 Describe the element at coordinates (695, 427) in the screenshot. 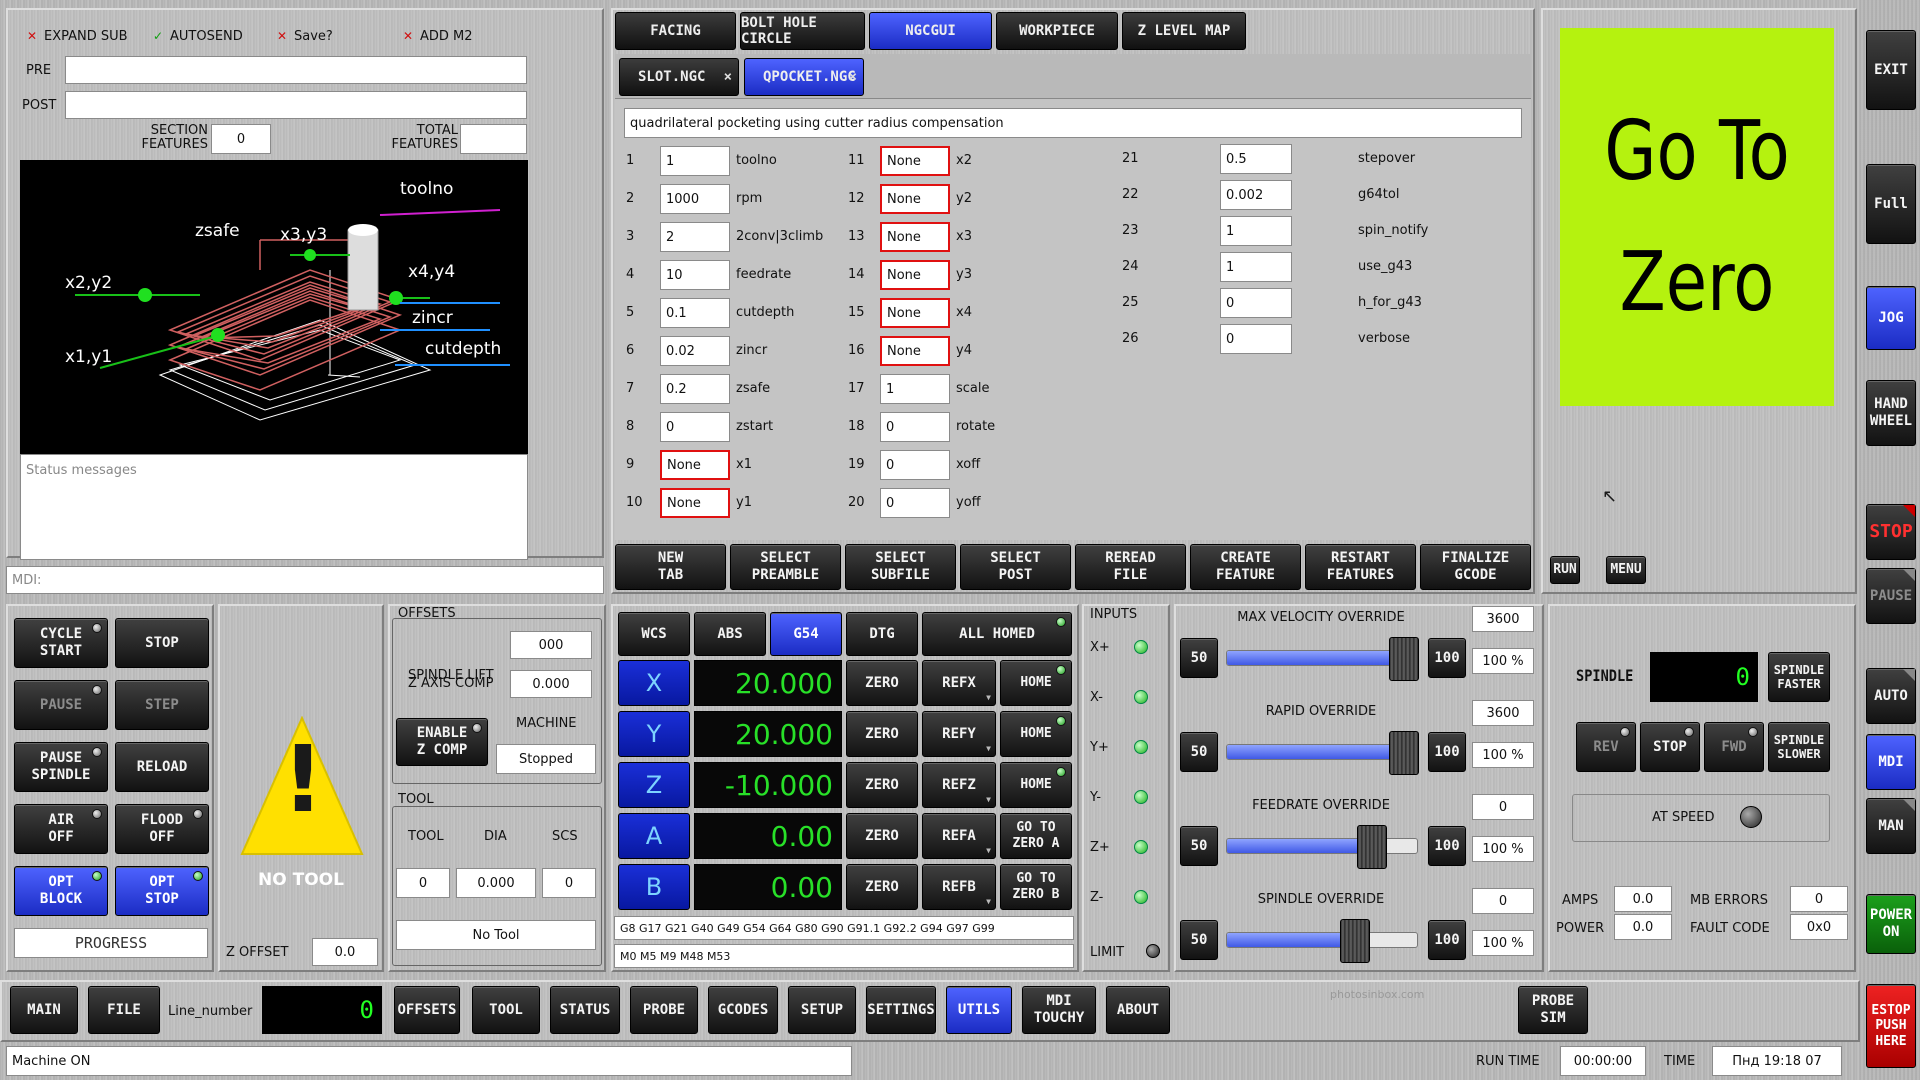

I see `param-zstart-input: 0` at that location.